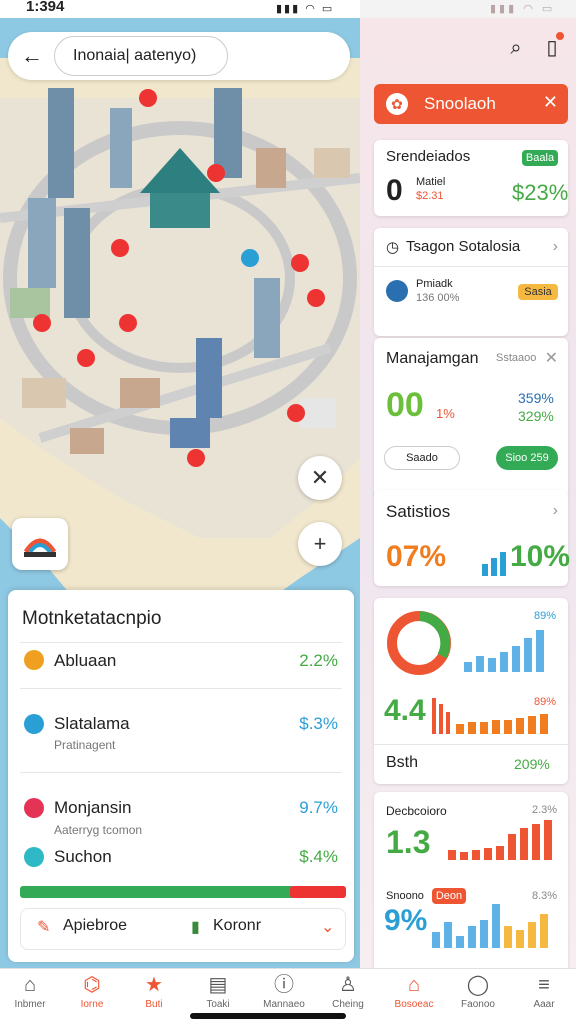 Image resolution: width=576 pixels, height=1024 pixels. Describe the element at coordinates (92, 985) in the screenshot. I see `bank-icon: ⌬` at that location.